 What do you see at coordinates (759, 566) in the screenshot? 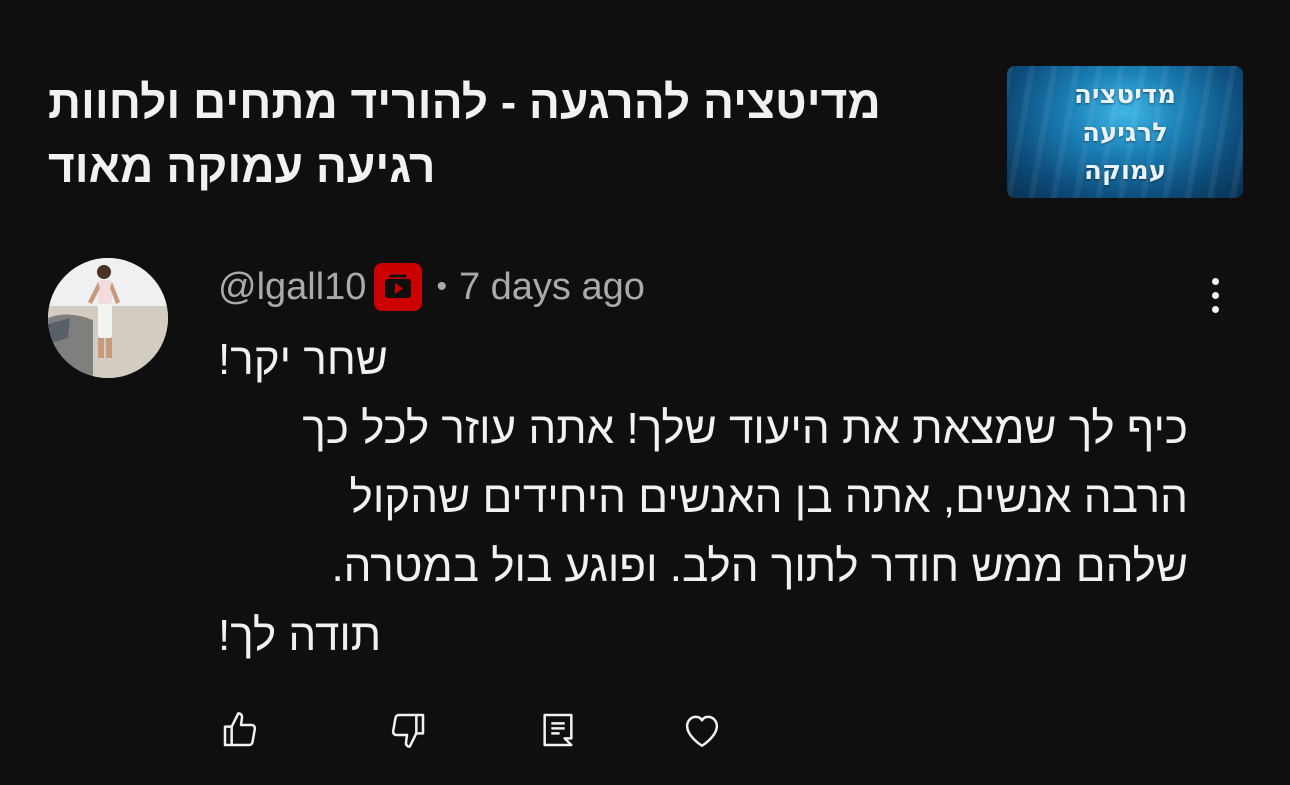
I see `comment-line: שלהם ממש חודר לתוך הלב. ופוגע בול במטרה.` at bounding box center [759, 566].